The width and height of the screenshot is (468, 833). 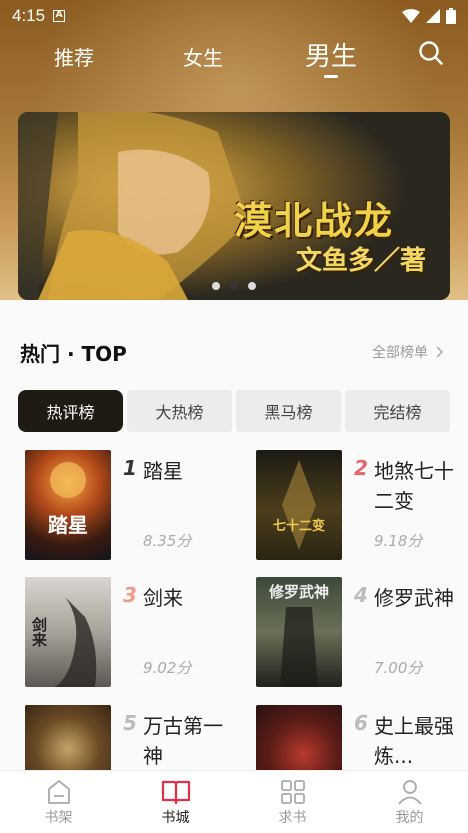 I want to click on book-score: 8.35分, so click(x=167, y=541).